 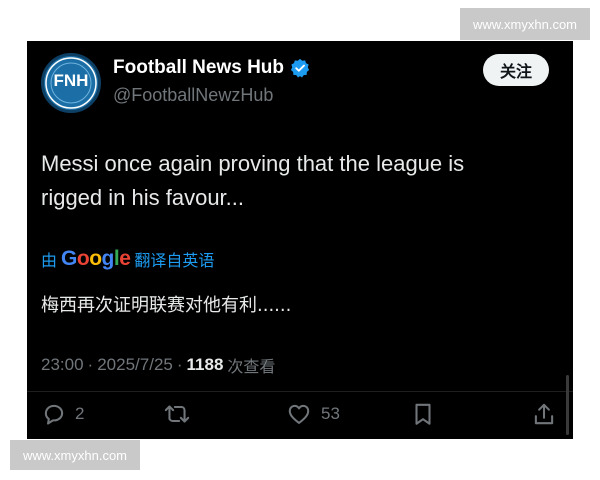 I want to click on heart-icon, so click(x=299, y=414).